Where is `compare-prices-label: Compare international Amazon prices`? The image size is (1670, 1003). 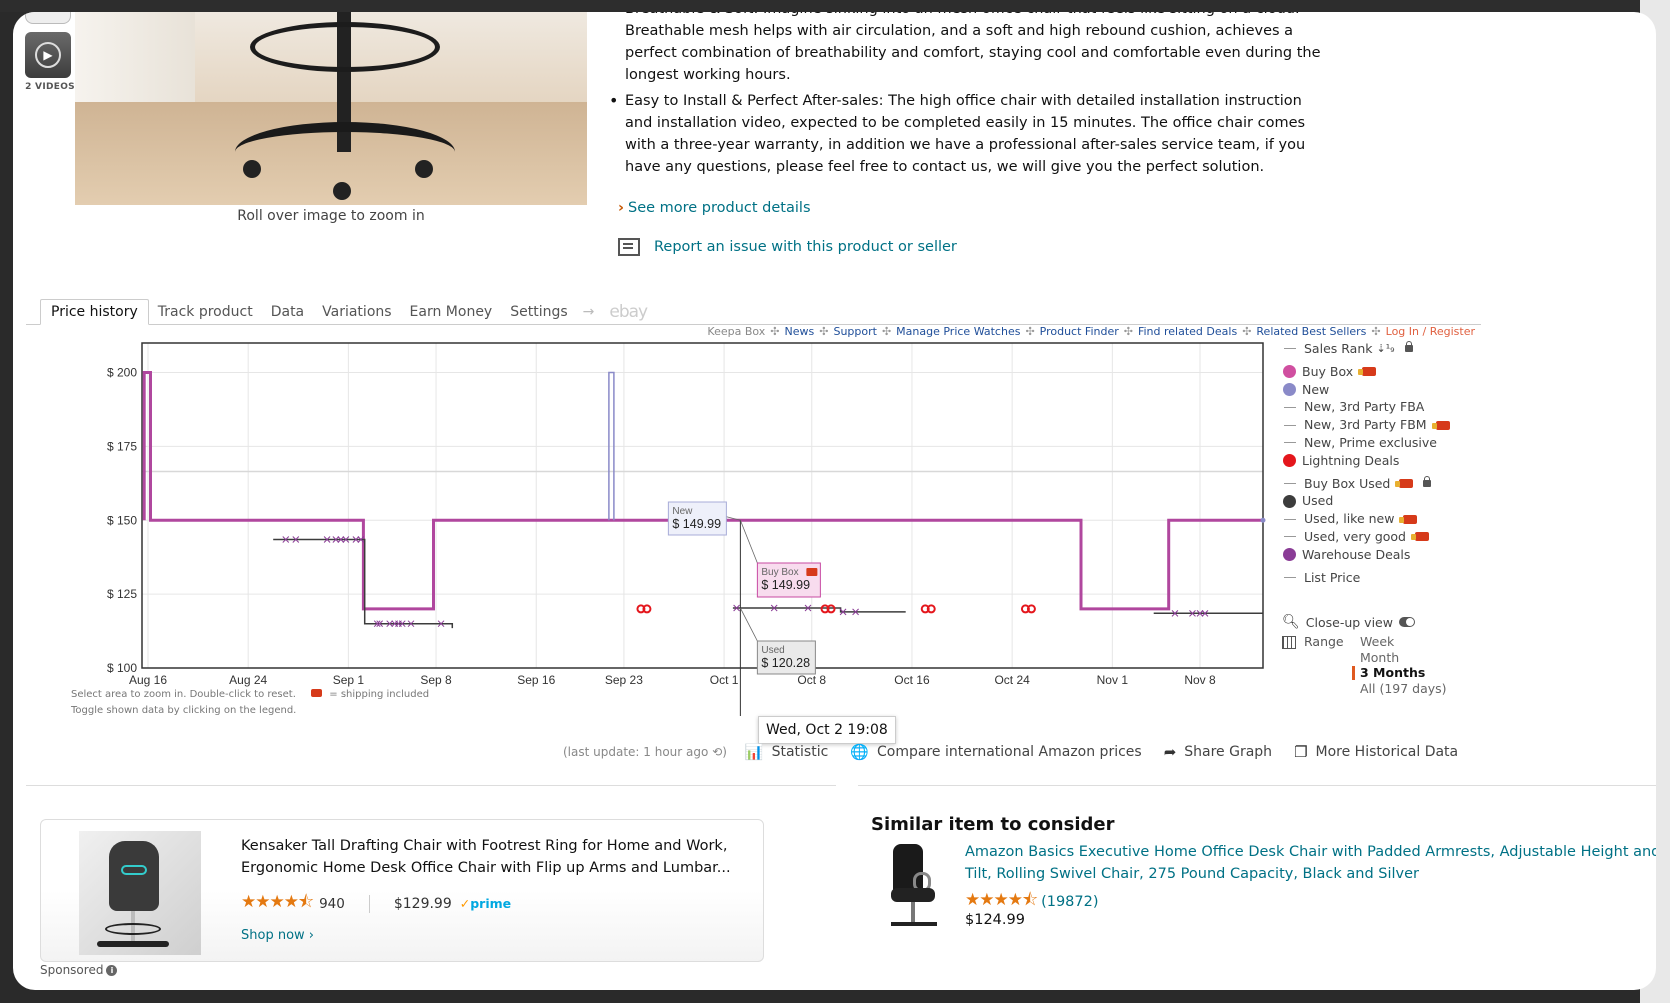
compare-prices-label: Compare international Amazon prices is located at coordinates (1009, 752).